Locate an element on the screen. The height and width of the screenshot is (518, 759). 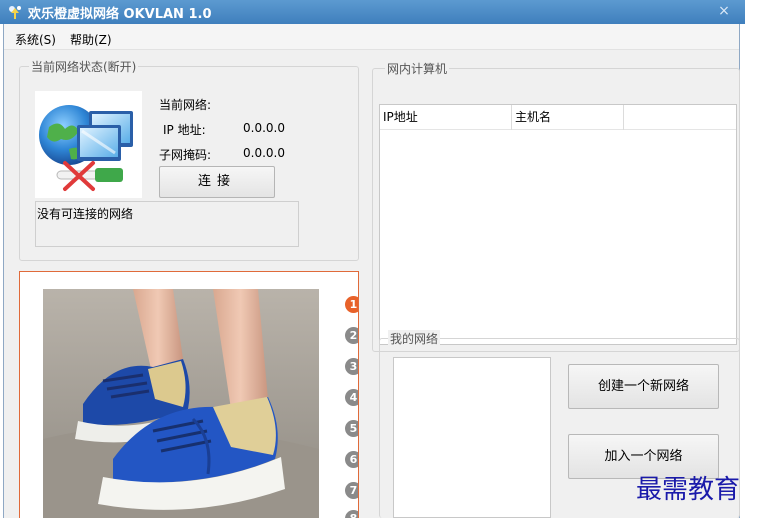
ip-value: 0.0.0.0 is located at coordinates (264, 128).